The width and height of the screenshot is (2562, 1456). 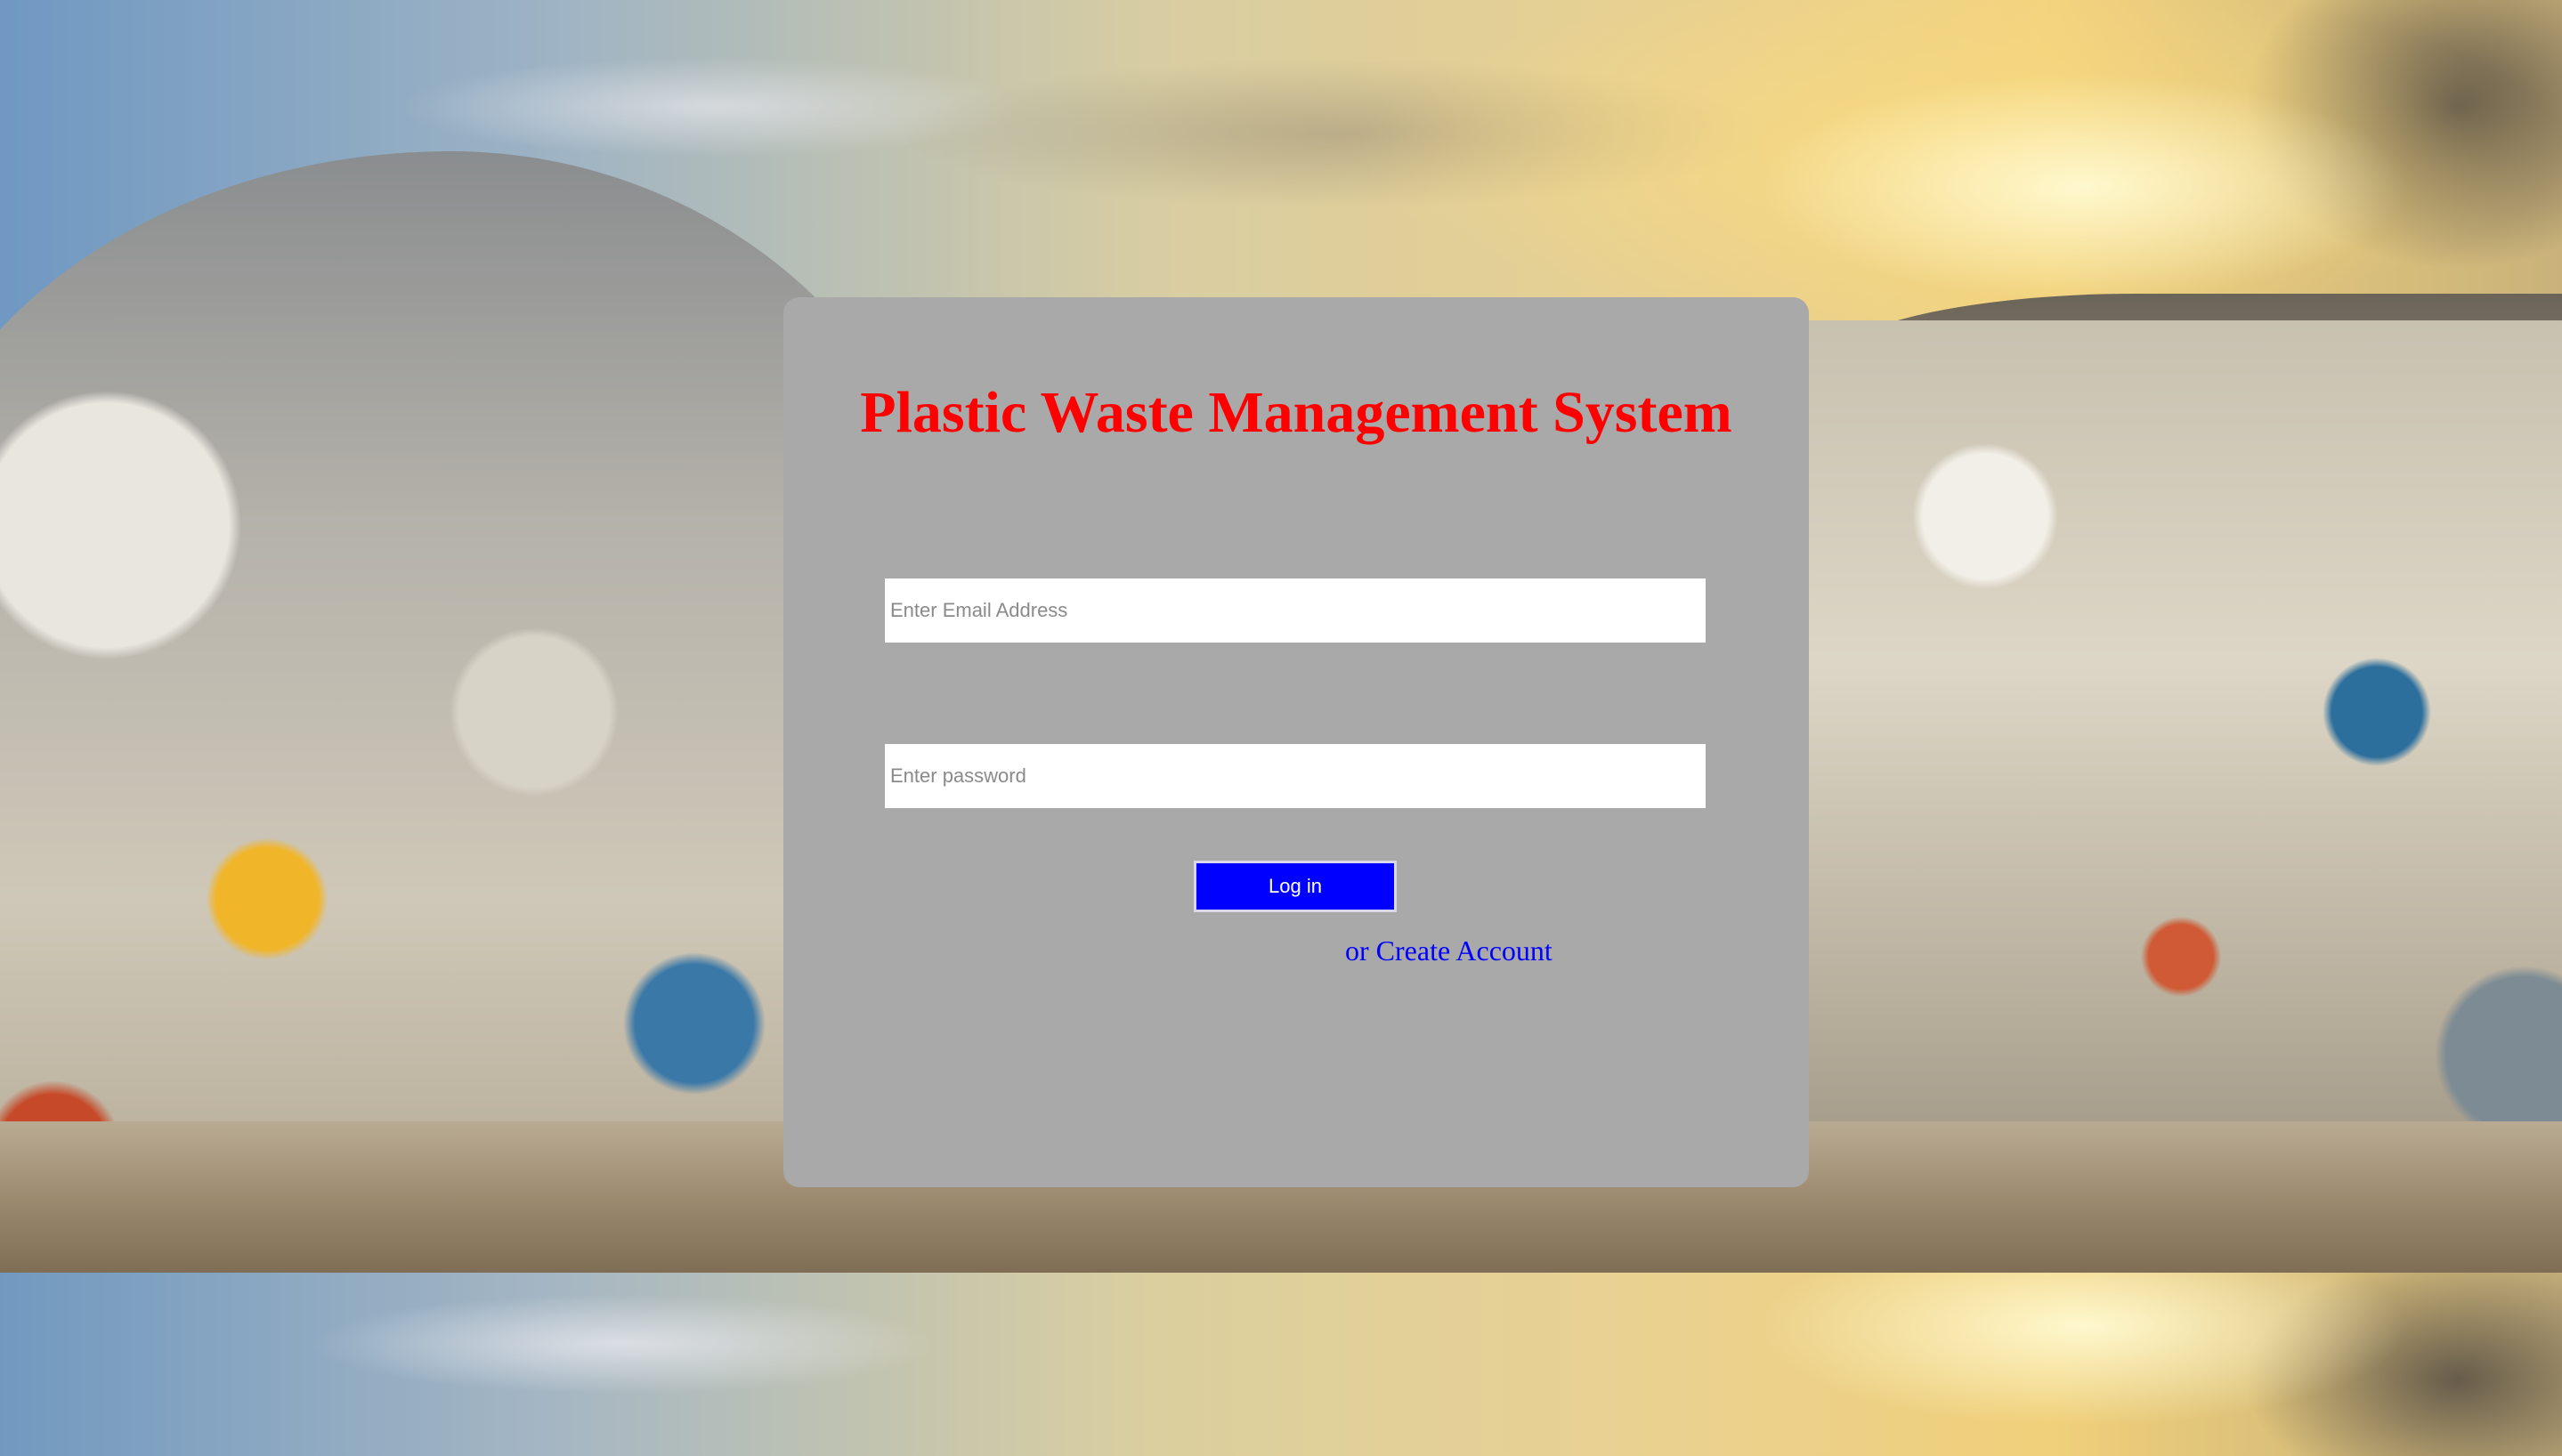 I want to click on email-input, so click(x=1295, y=610).